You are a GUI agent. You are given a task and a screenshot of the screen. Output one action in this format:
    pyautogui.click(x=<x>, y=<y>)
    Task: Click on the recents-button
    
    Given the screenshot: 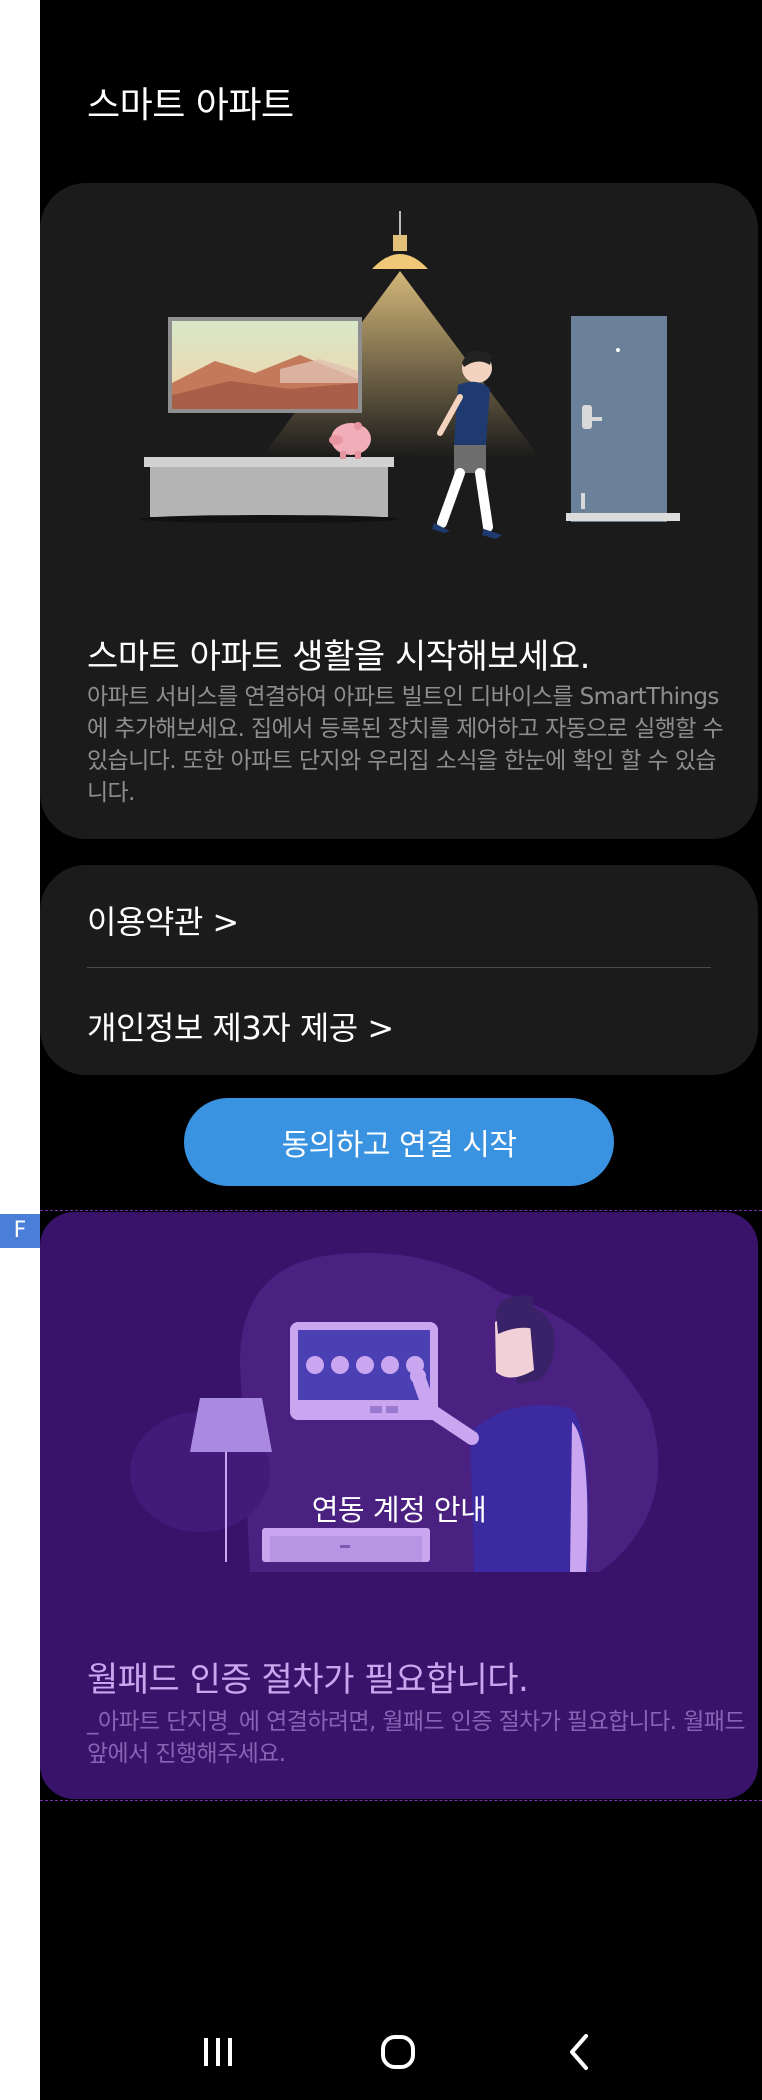 What is the action you would take?
    pyautogui.click(x=218, y=2052)
    